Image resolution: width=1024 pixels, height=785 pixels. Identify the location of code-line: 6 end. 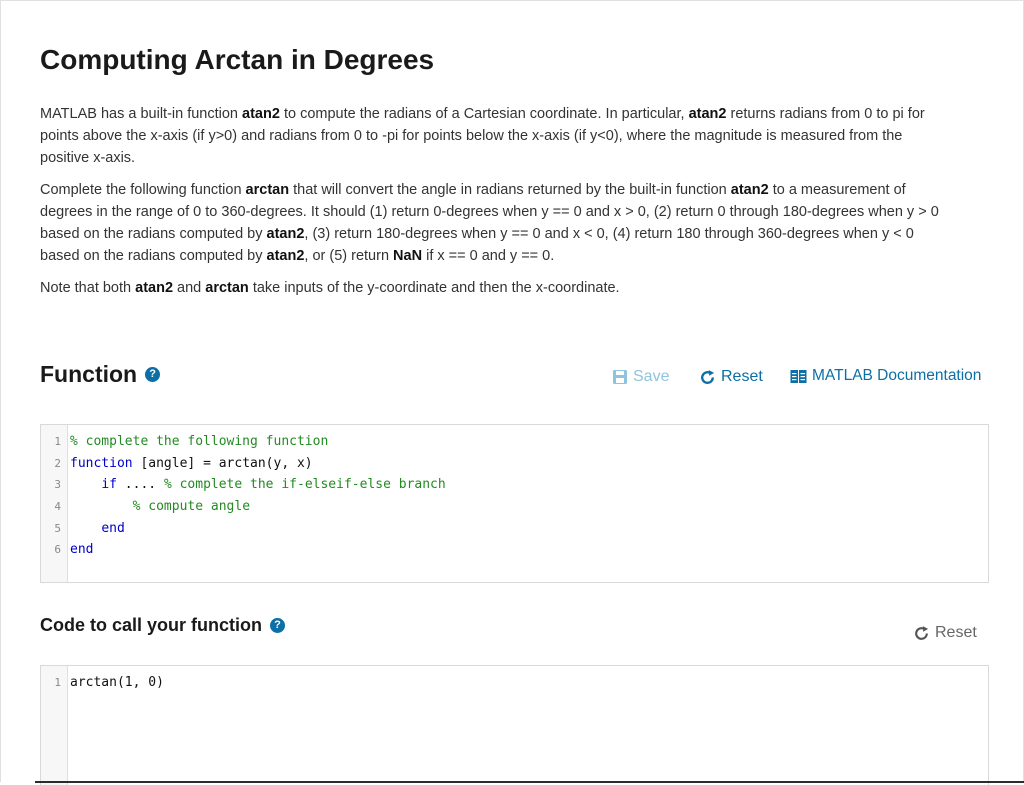
(67, 550).